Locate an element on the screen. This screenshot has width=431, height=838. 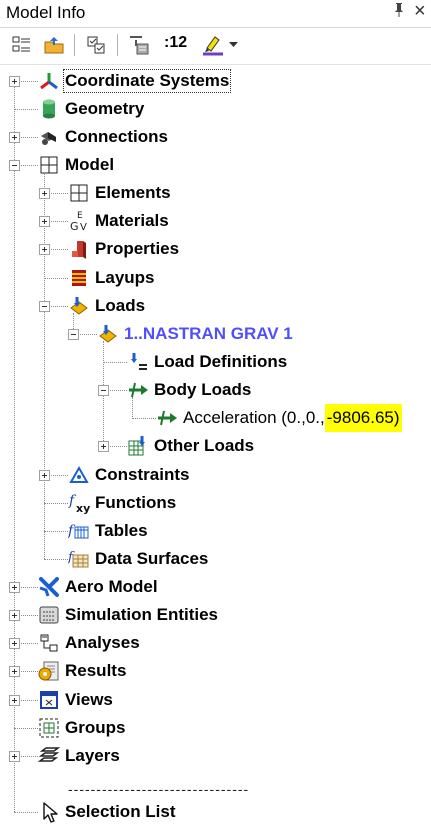
expand-layers is located at coordinates (14, 756).